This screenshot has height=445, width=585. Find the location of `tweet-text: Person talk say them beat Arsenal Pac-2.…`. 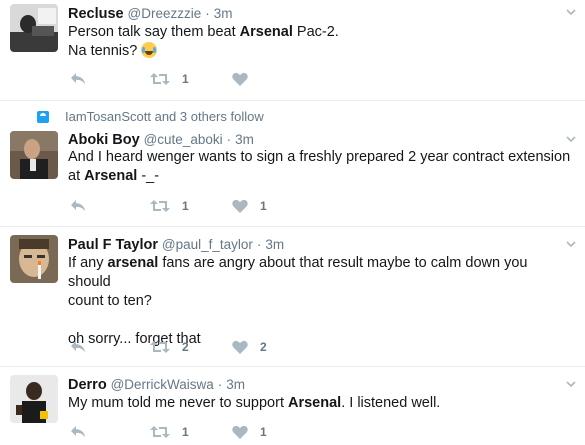

tweet-text: Person talk say them beat Arsenal Pac-2.… is located at coordinates (318, 42).